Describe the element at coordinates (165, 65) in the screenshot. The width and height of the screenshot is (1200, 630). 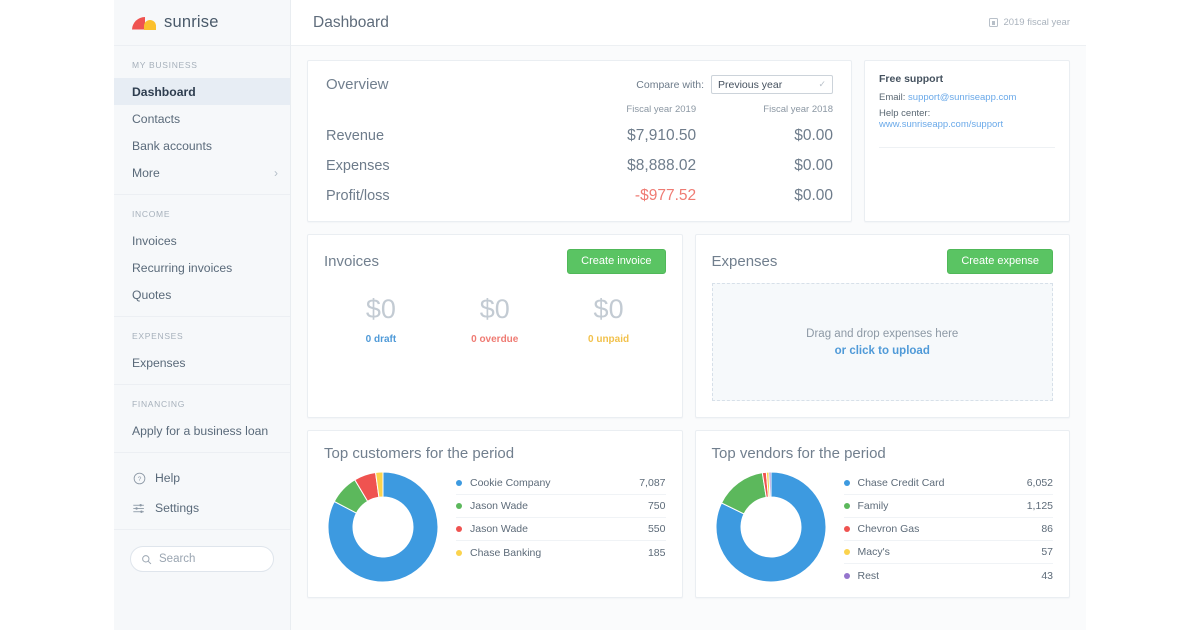
I see `nav-group-label: MY BUSINESS` at that location.